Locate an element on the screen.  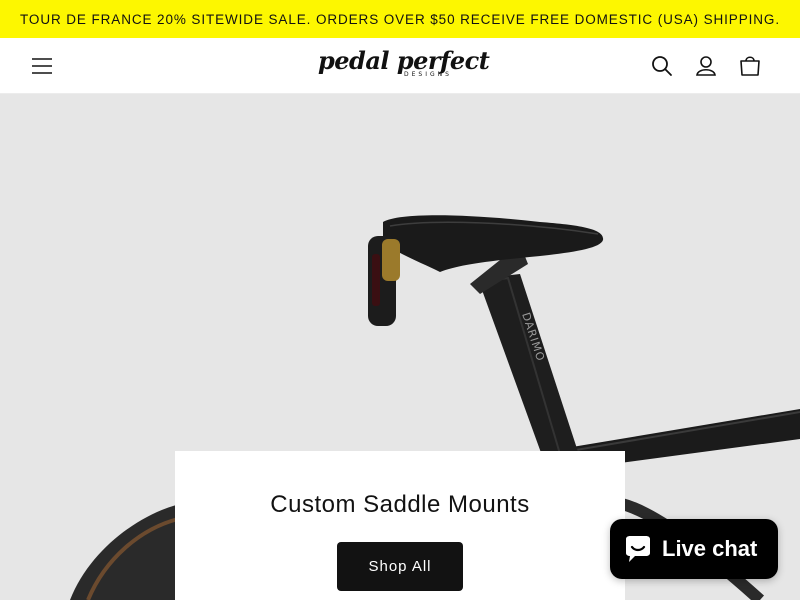
search-icon is located at coordinates (662, 66).